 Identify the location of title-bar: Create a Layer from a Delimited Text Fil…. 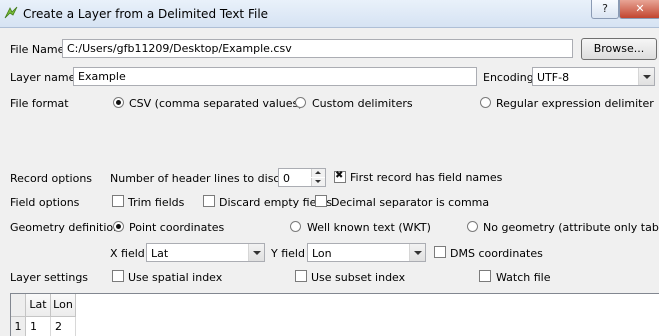
(329, 14).